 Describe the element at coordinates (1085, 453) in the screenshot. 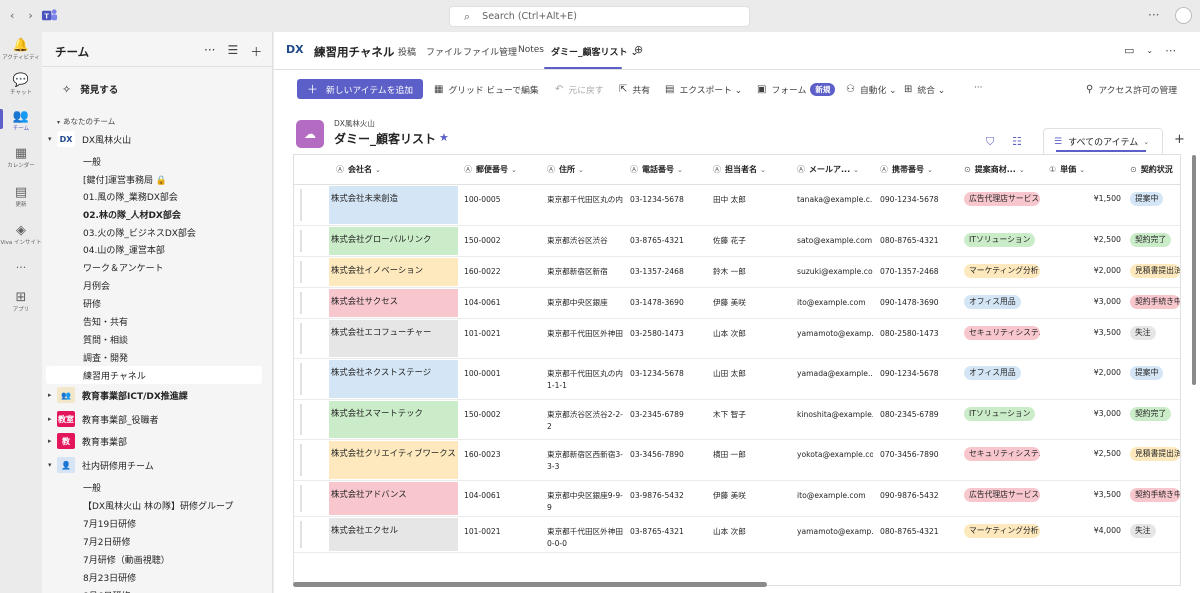

I see `price-cell: ¥2,500` at that location.